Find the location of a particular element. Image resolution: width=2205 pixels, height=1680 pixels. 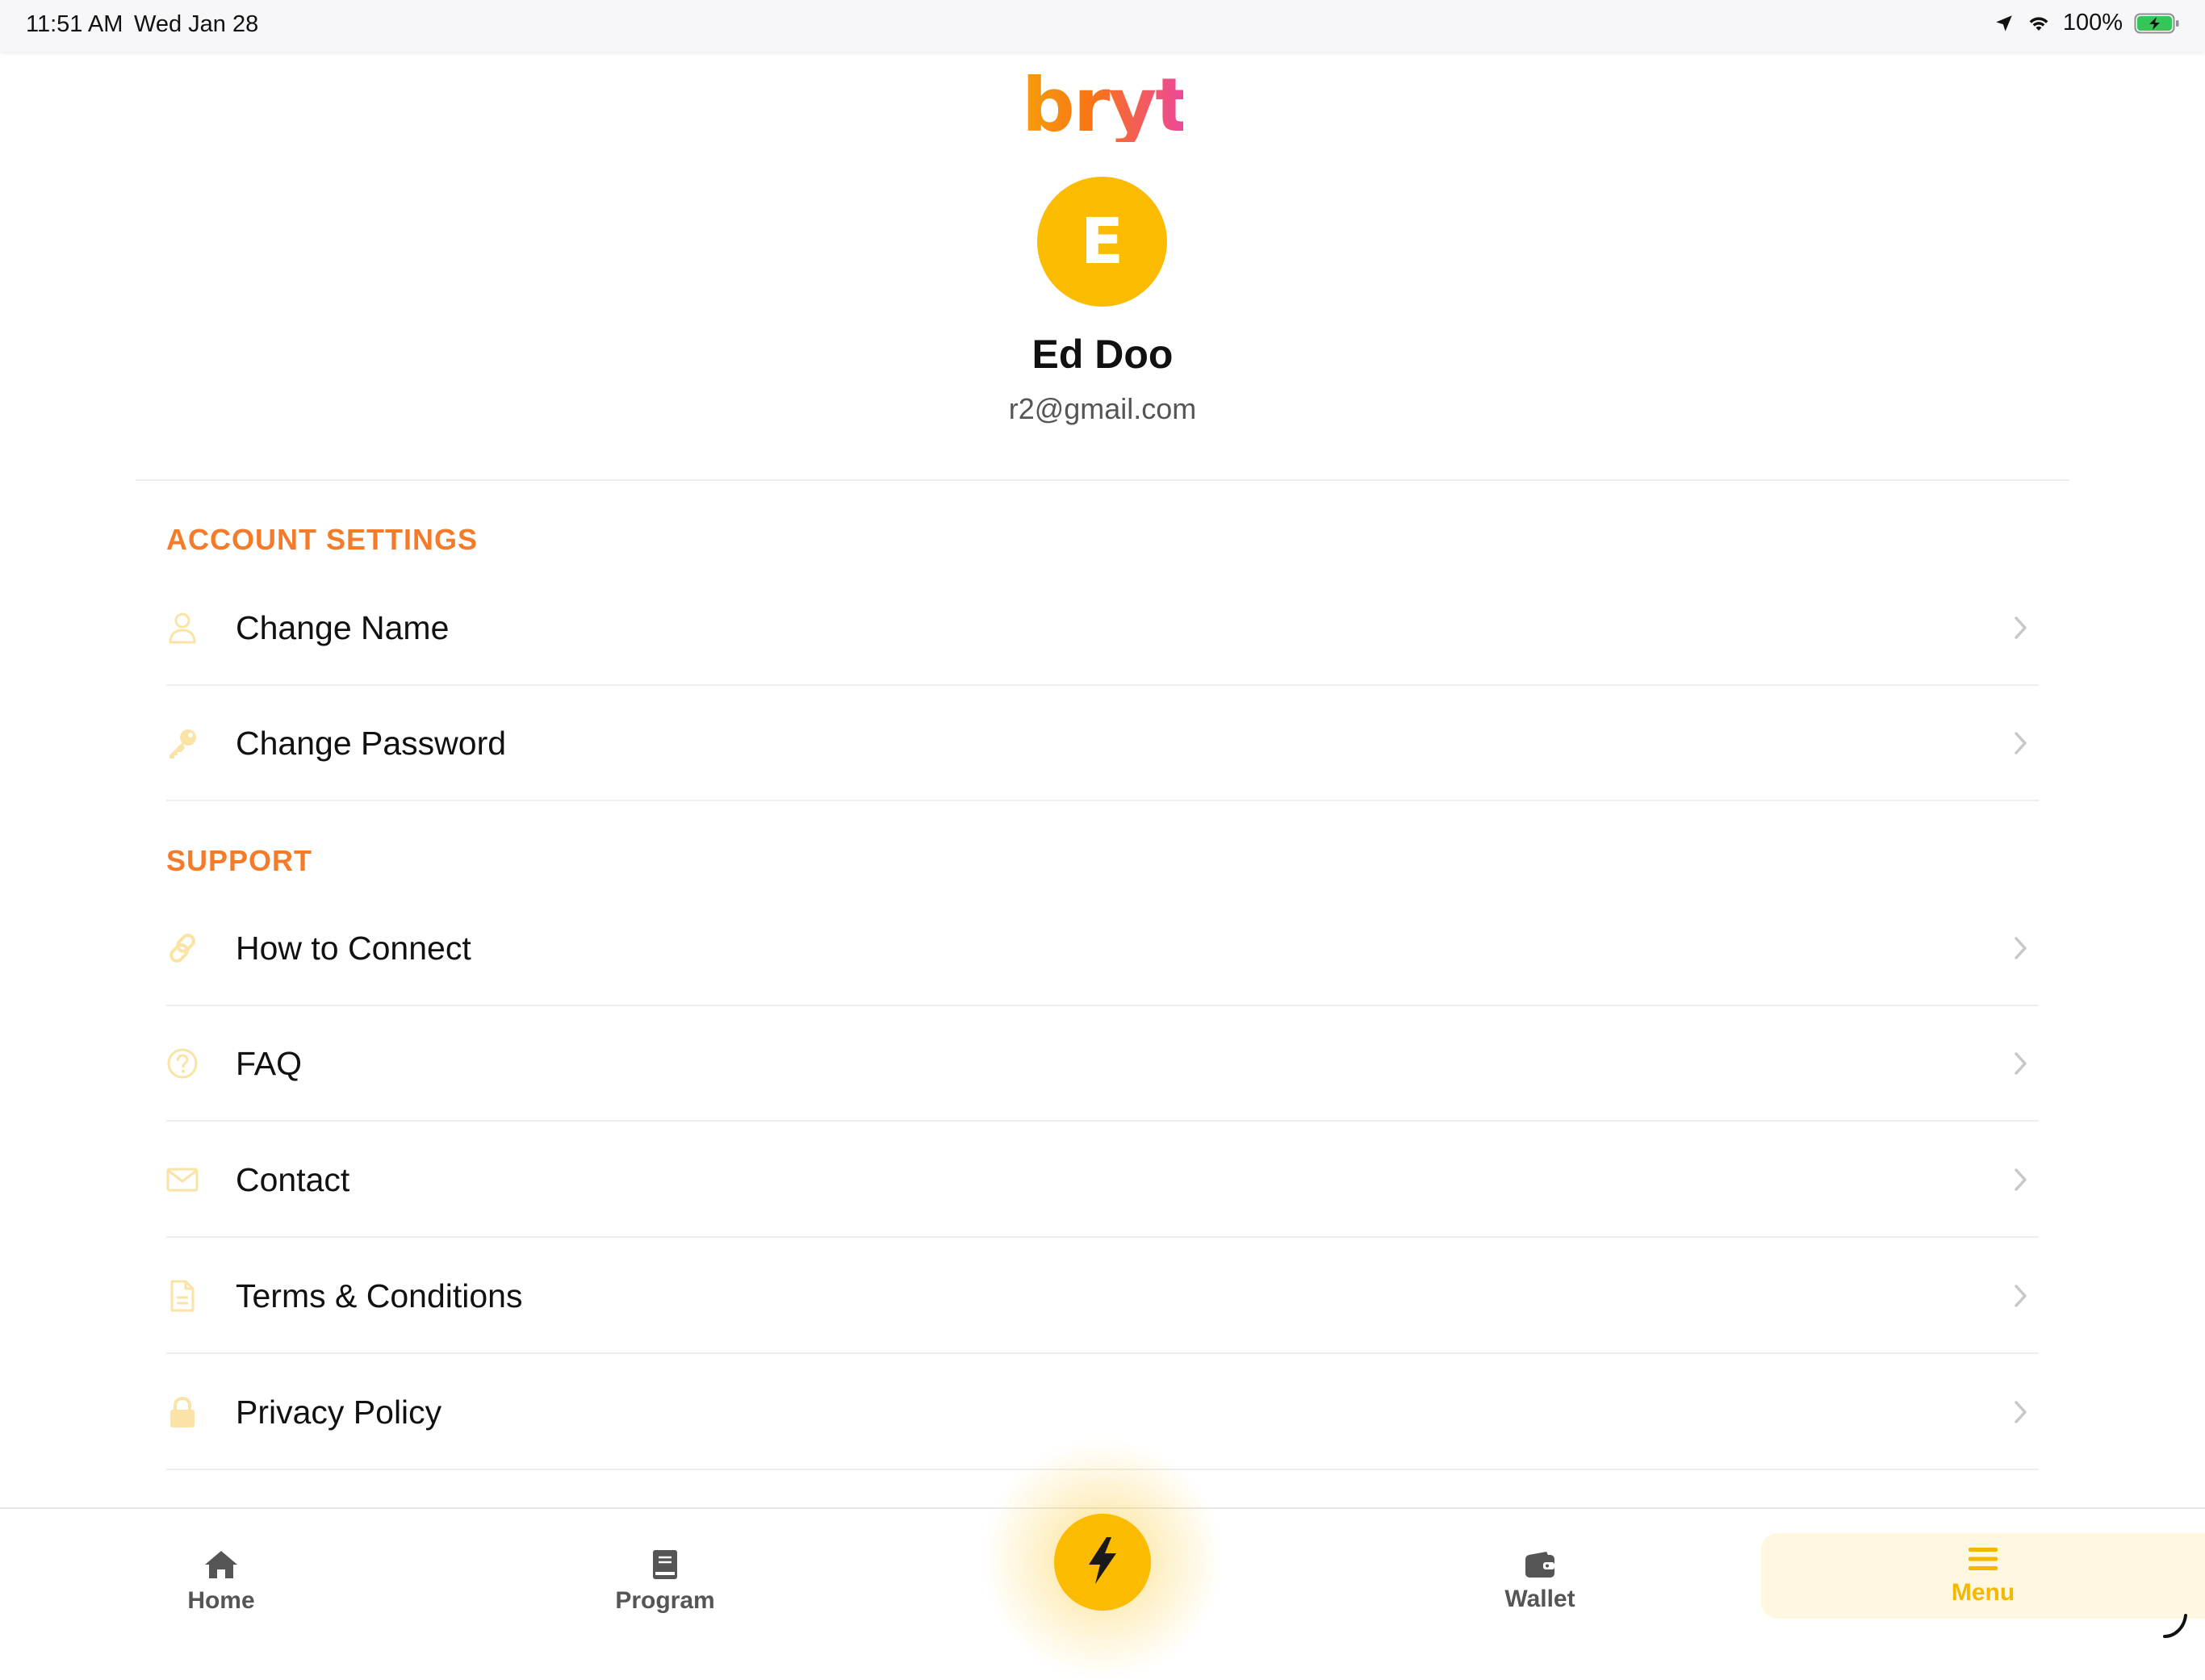

home-icon is located at coordinates (221, 1564).